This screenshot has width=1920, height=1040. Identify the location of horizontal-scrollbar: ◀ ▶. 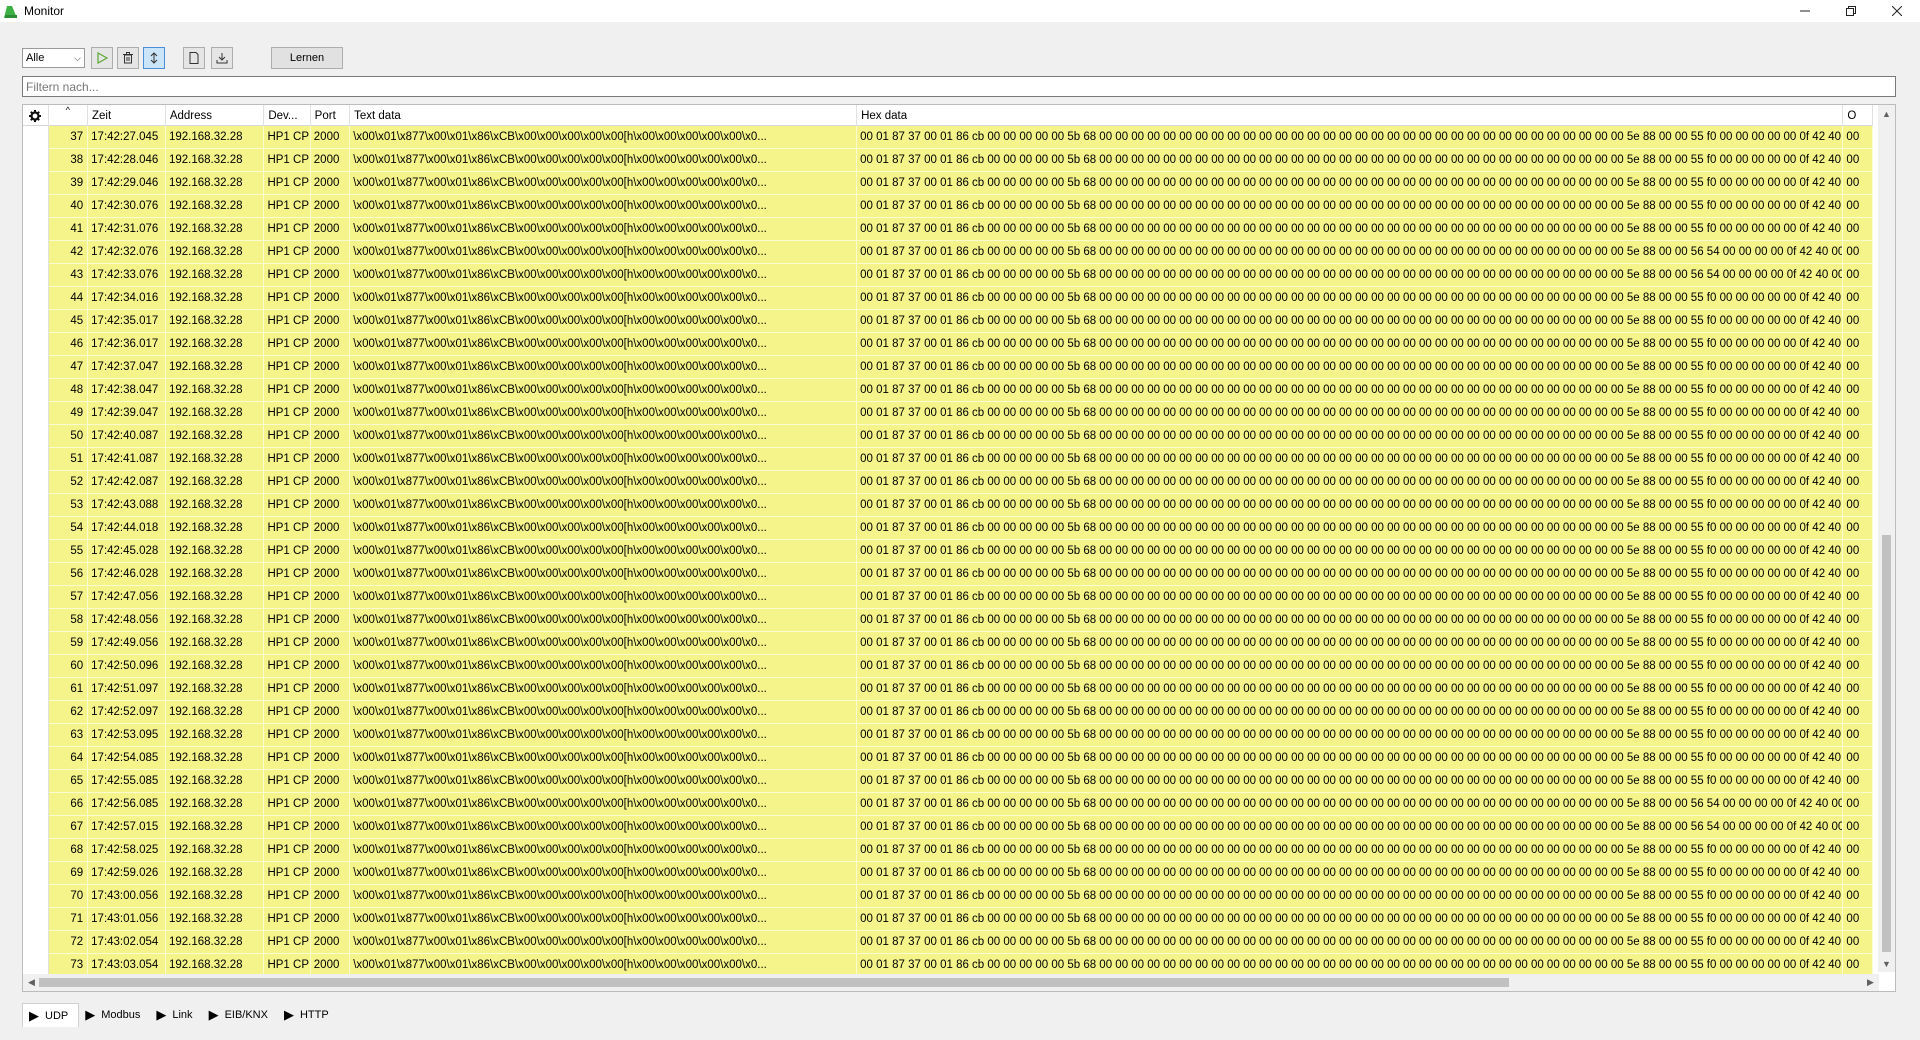
(951, 982).